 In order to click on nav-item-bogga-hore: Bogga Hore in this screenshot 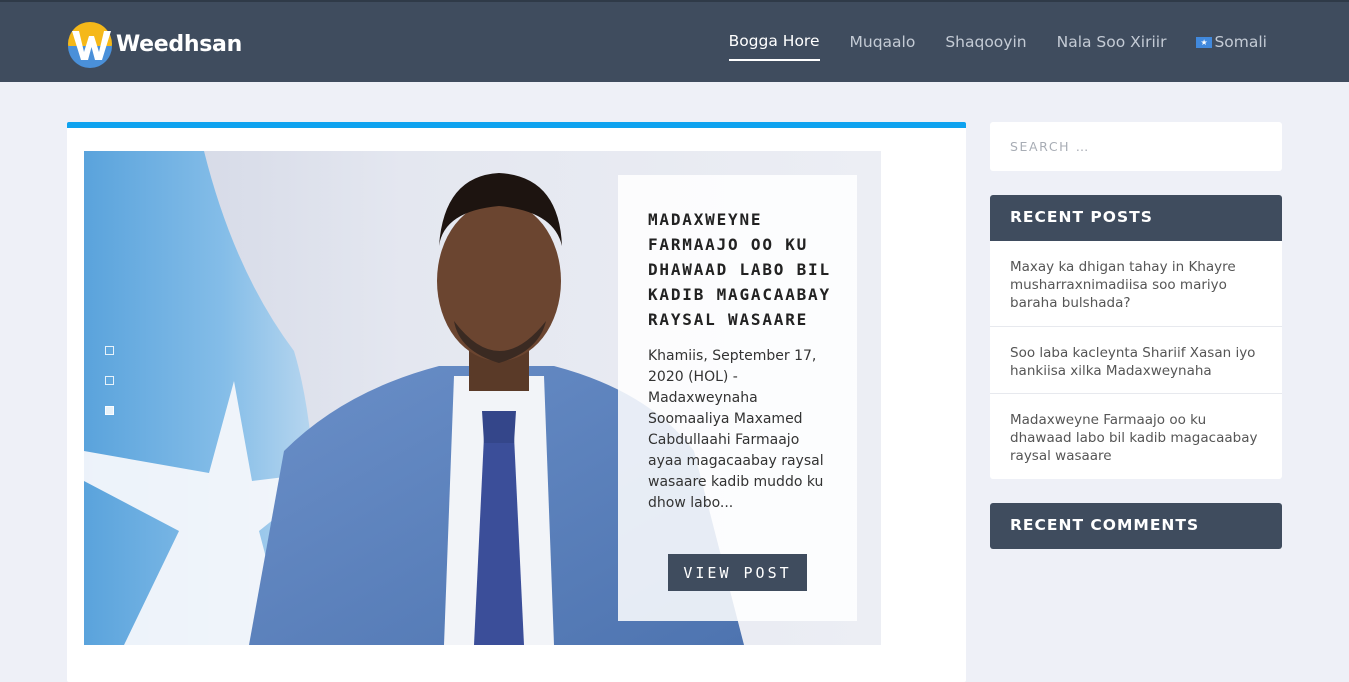, I will do `click(774, 46)`.